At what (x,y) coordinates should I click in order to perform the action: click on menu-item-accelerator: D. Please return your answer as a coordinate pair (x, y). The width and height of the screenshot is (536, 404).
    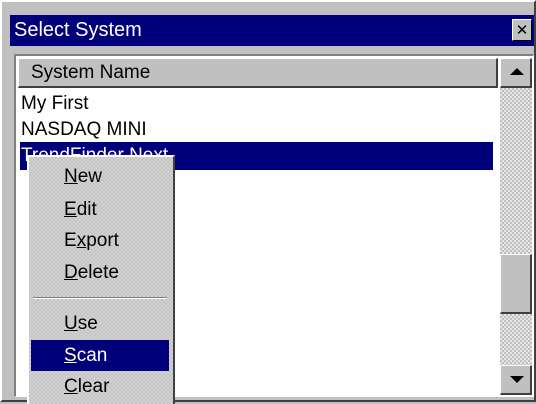
    Looking at the image, I should click on (71, 272).